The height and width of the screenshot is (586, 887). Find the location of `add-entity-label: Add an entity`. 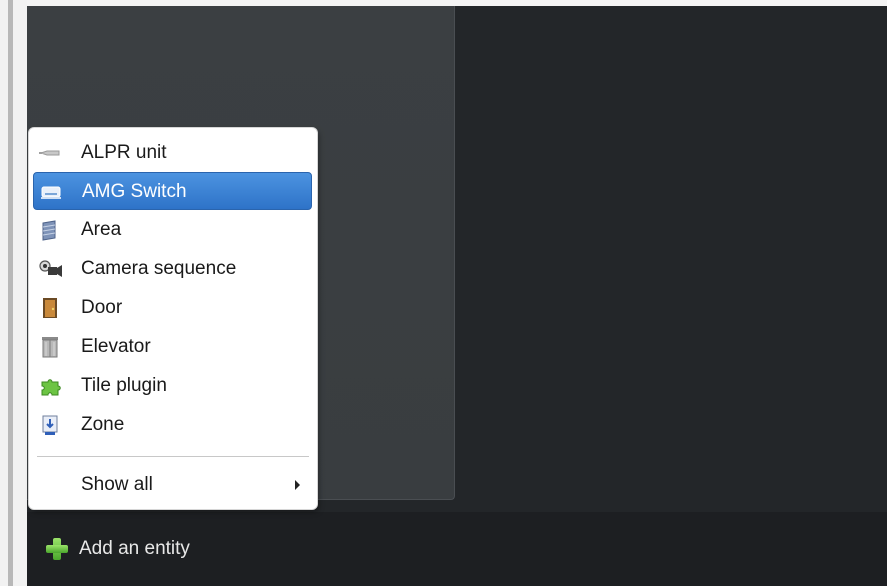

add-entity-label: Add an entity is located at coordinates (134, 548).